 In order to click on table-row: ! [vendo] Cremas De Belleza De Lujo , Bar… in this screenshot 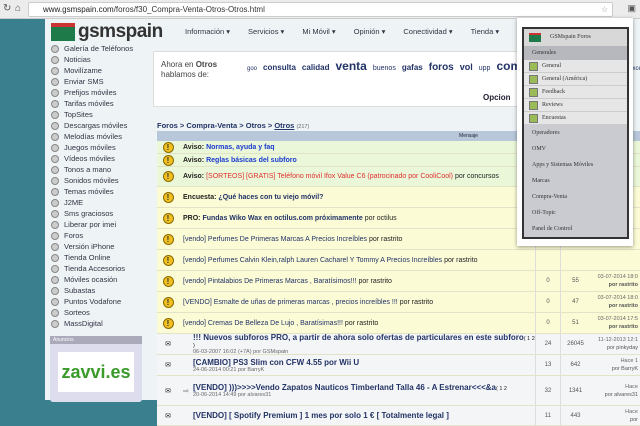, I will do `click(398, 323)`.